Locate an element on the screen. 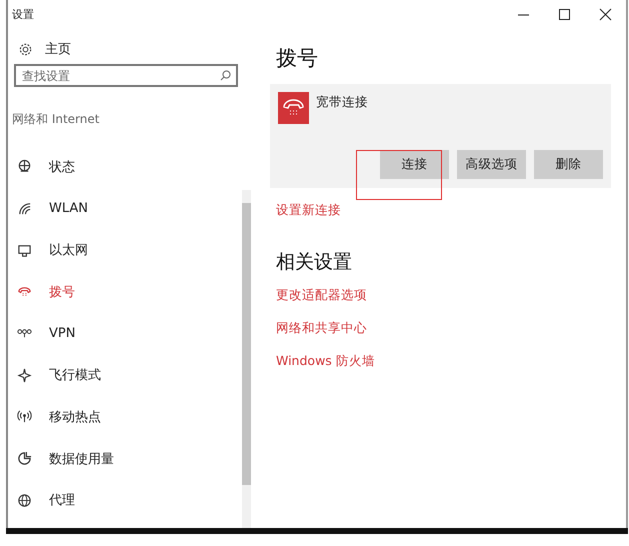  nav-item: WLAN is located at coordinates (120, 209).